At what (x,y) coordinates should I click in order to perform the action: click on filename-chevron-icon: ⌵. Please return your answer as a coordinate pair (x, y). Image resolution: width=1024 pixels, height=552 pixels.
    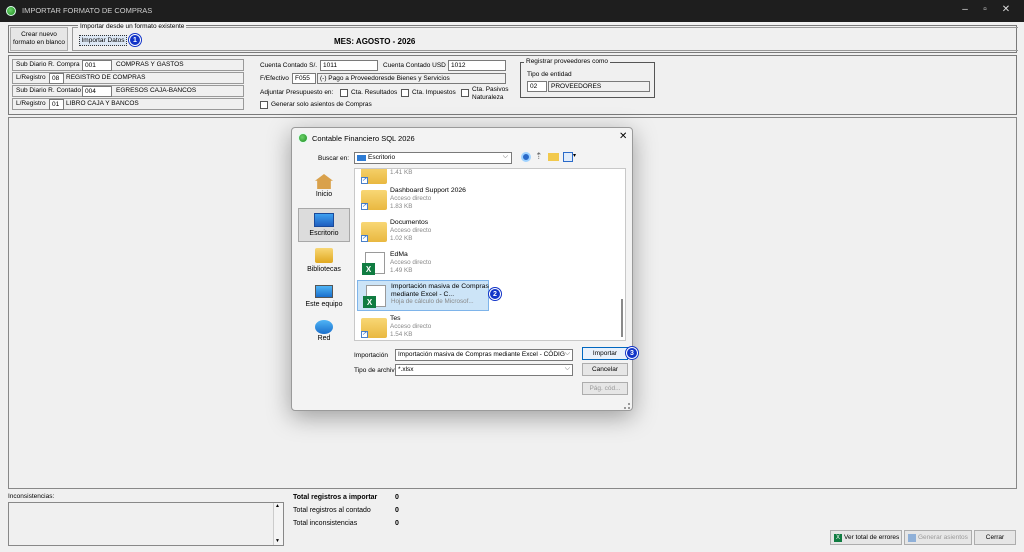
    Looking at the image, I should click on (567, 354).